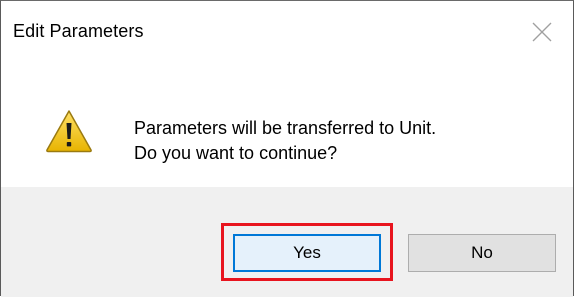  I want to click on yes-button: Yes, so click(307, 253).